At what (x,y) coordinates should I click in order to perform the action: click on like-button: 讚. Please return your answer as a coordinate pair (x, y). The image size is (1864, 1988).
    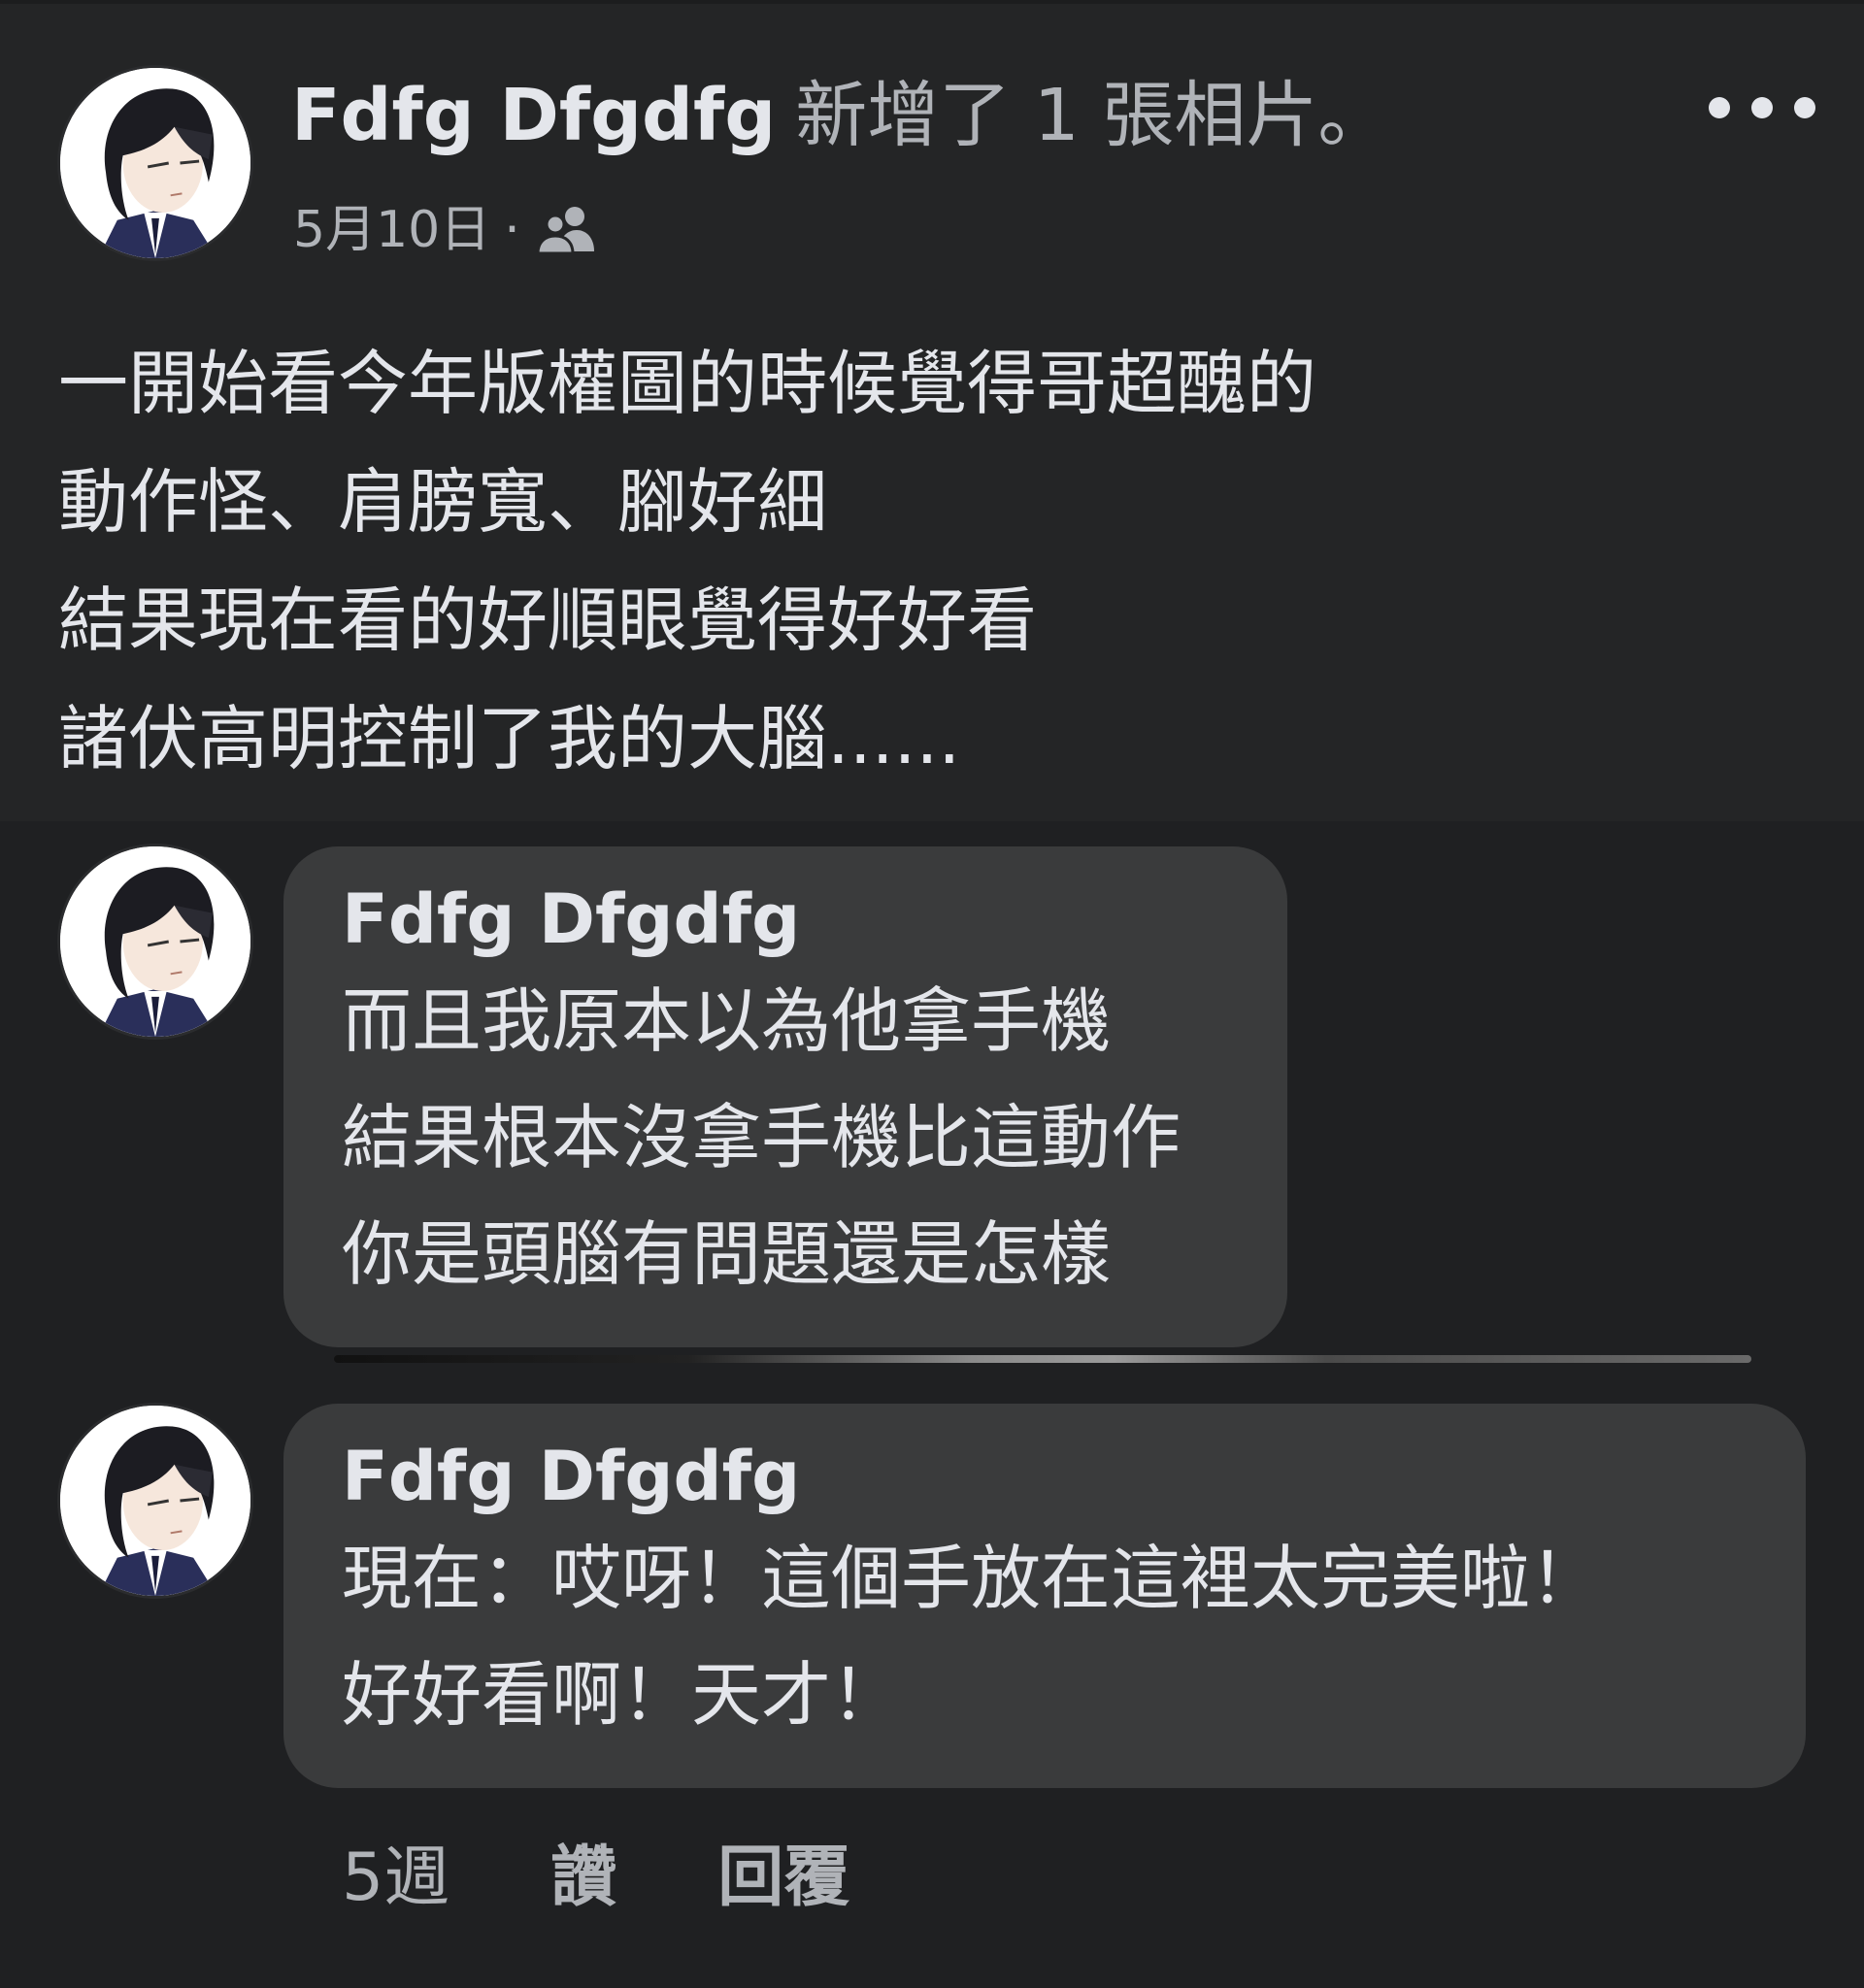
    Looking at the image, I should click on (583, 1879).